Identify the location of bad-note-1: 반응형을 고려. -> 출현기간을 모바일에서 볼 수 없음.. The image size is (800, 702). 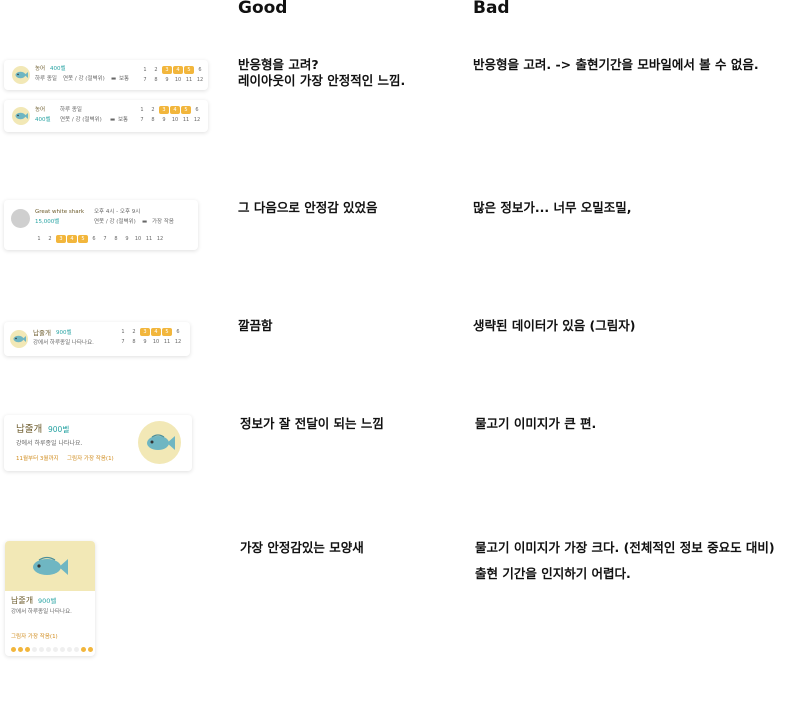
(616, 64).